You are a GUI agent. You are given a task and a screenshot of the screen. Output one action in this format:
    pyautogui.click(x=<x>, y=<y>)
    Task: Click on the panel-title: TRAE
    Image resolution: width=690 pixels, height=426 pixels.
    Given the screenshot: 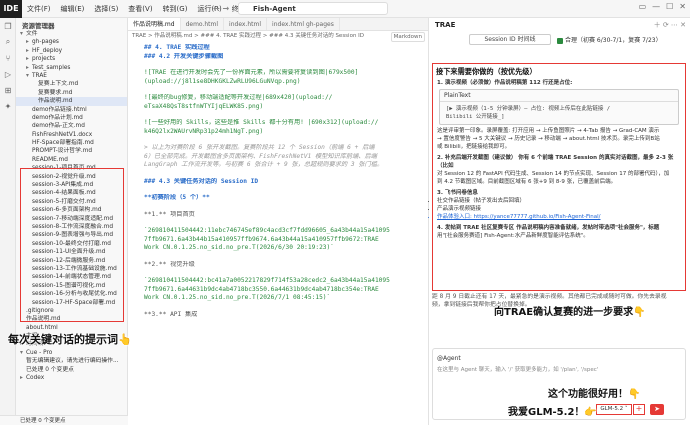 What is the action you would take?
    pyautogui.click(x=445, y=25)
    